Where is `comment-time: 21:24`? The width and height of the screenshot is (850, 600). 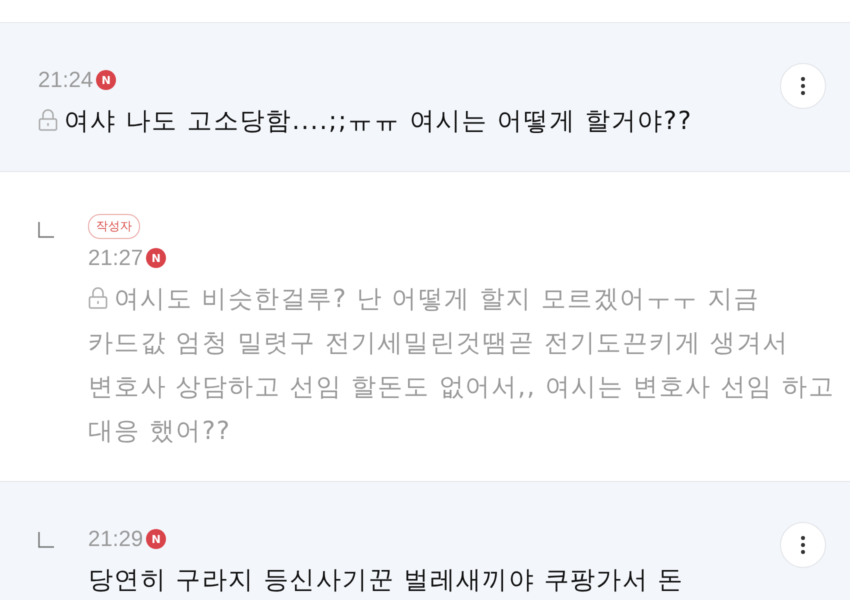
comment-time: 21:24 is located at coordinates (66, 80).